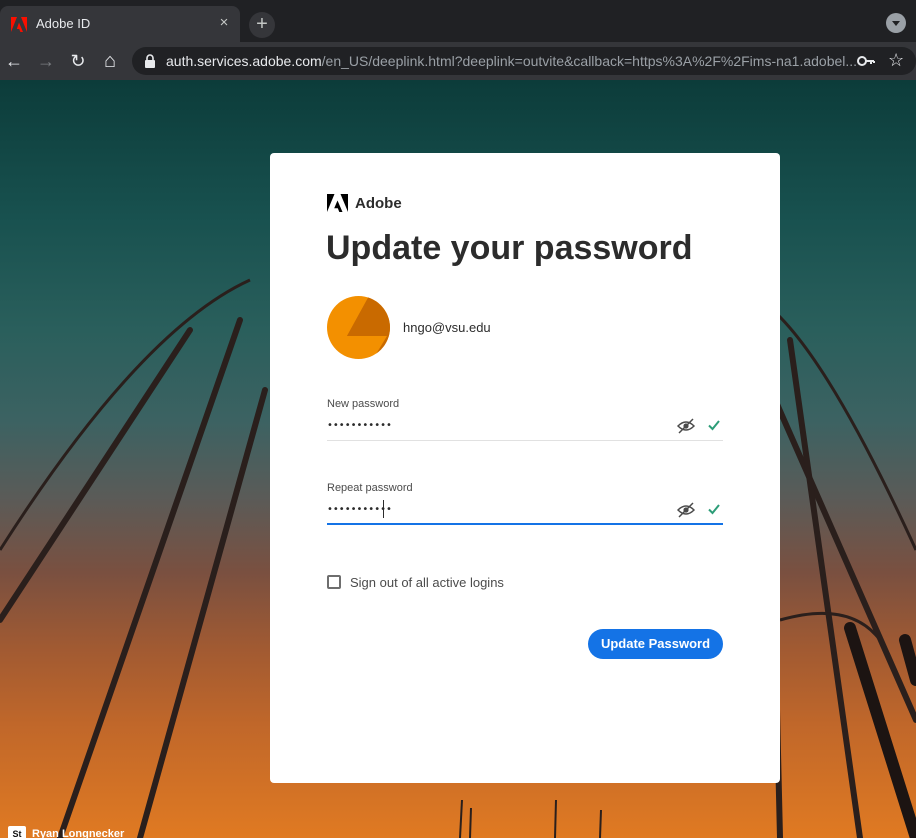  I want to click on stock-badge-icon: St, so click(17, 832).